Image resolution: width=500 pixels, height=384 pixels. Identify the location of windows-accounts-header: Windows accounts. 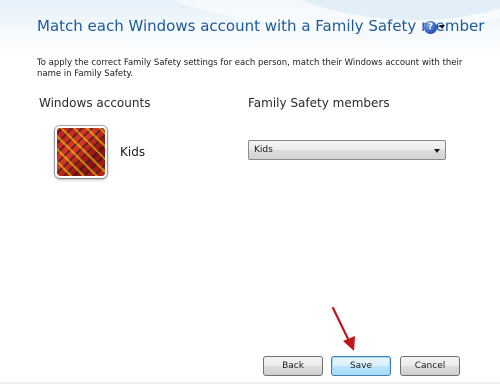
(95, 103).